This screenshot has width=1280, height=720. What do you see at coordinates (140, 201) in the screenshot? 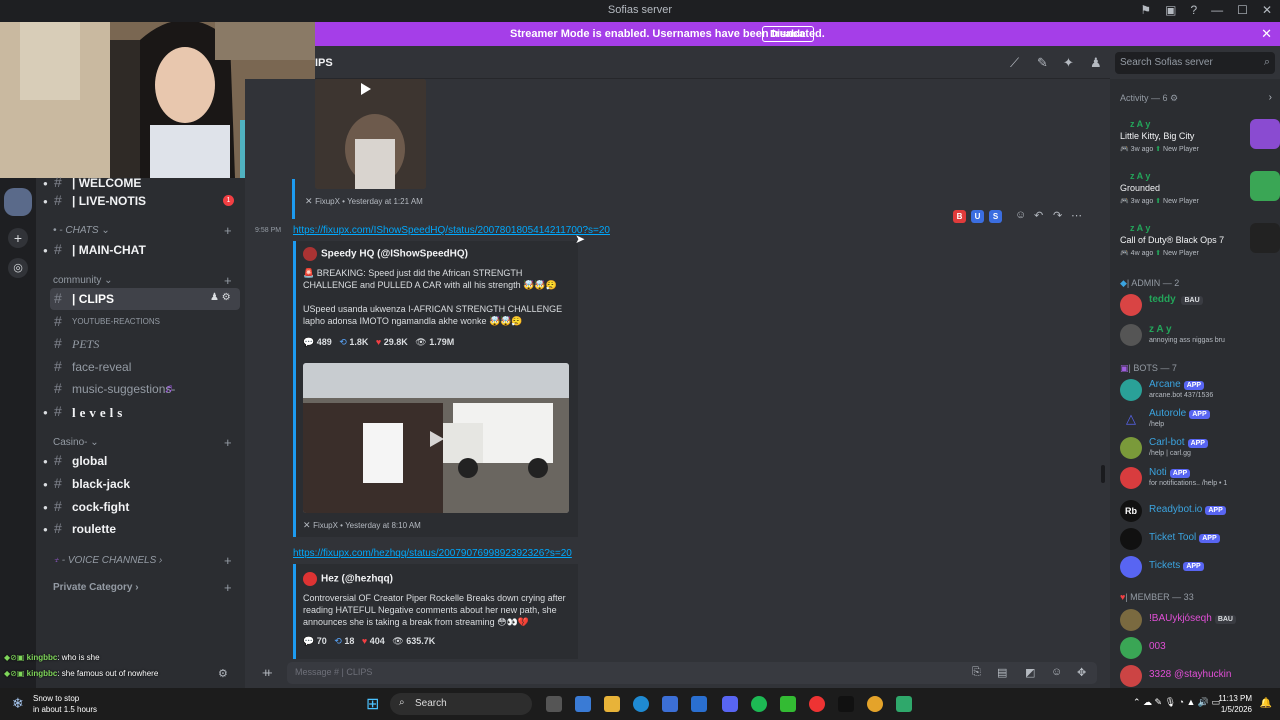
I see `channel-live-notis: ● # | LIVE-NOTIS 1` at bounding box center [140, 201].